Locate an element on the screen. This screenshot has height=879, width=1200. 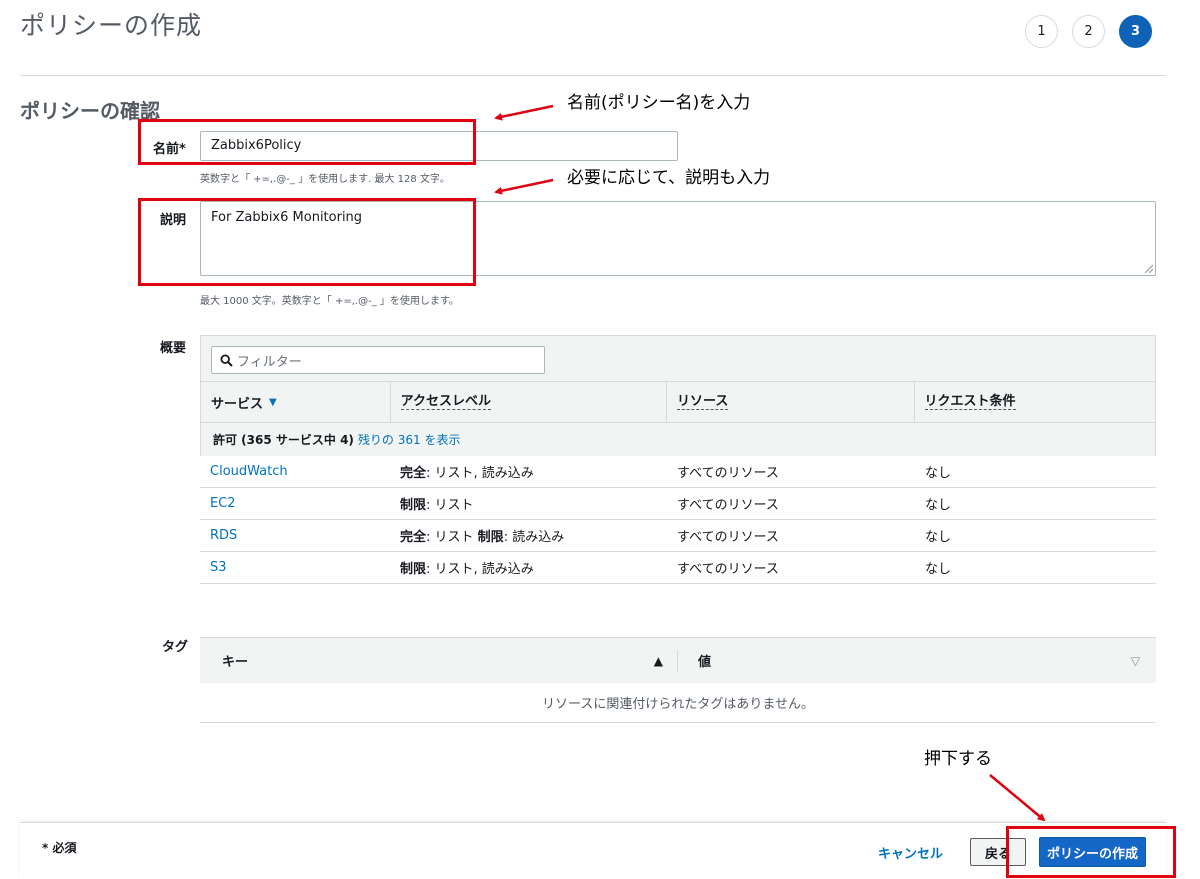
show-remaining-link: 残りの 361 を表示 is located at coordinates (409, 439).